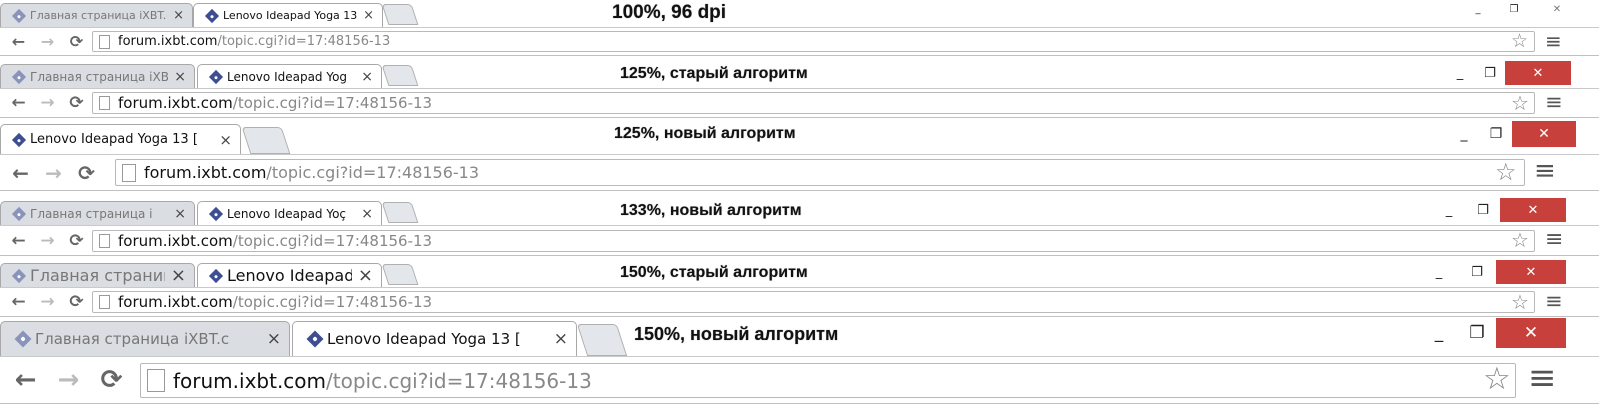  Describe the element at coordinates (289, 76) in the screenshot. I see `tab-active: Lenovo Ideapad Yog ×` at that location.